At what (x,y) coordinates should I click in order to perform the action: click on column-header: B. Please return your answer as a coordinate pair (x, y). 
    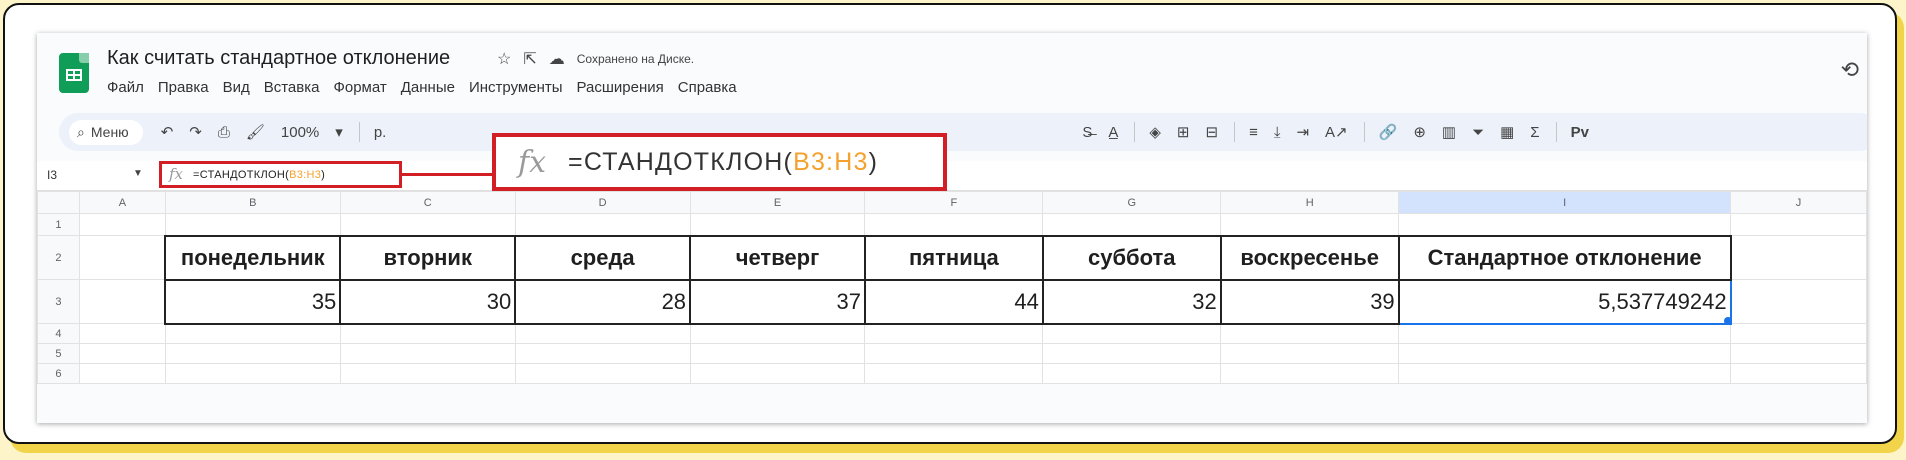
    Looking at the image, I should click on (252, 202).